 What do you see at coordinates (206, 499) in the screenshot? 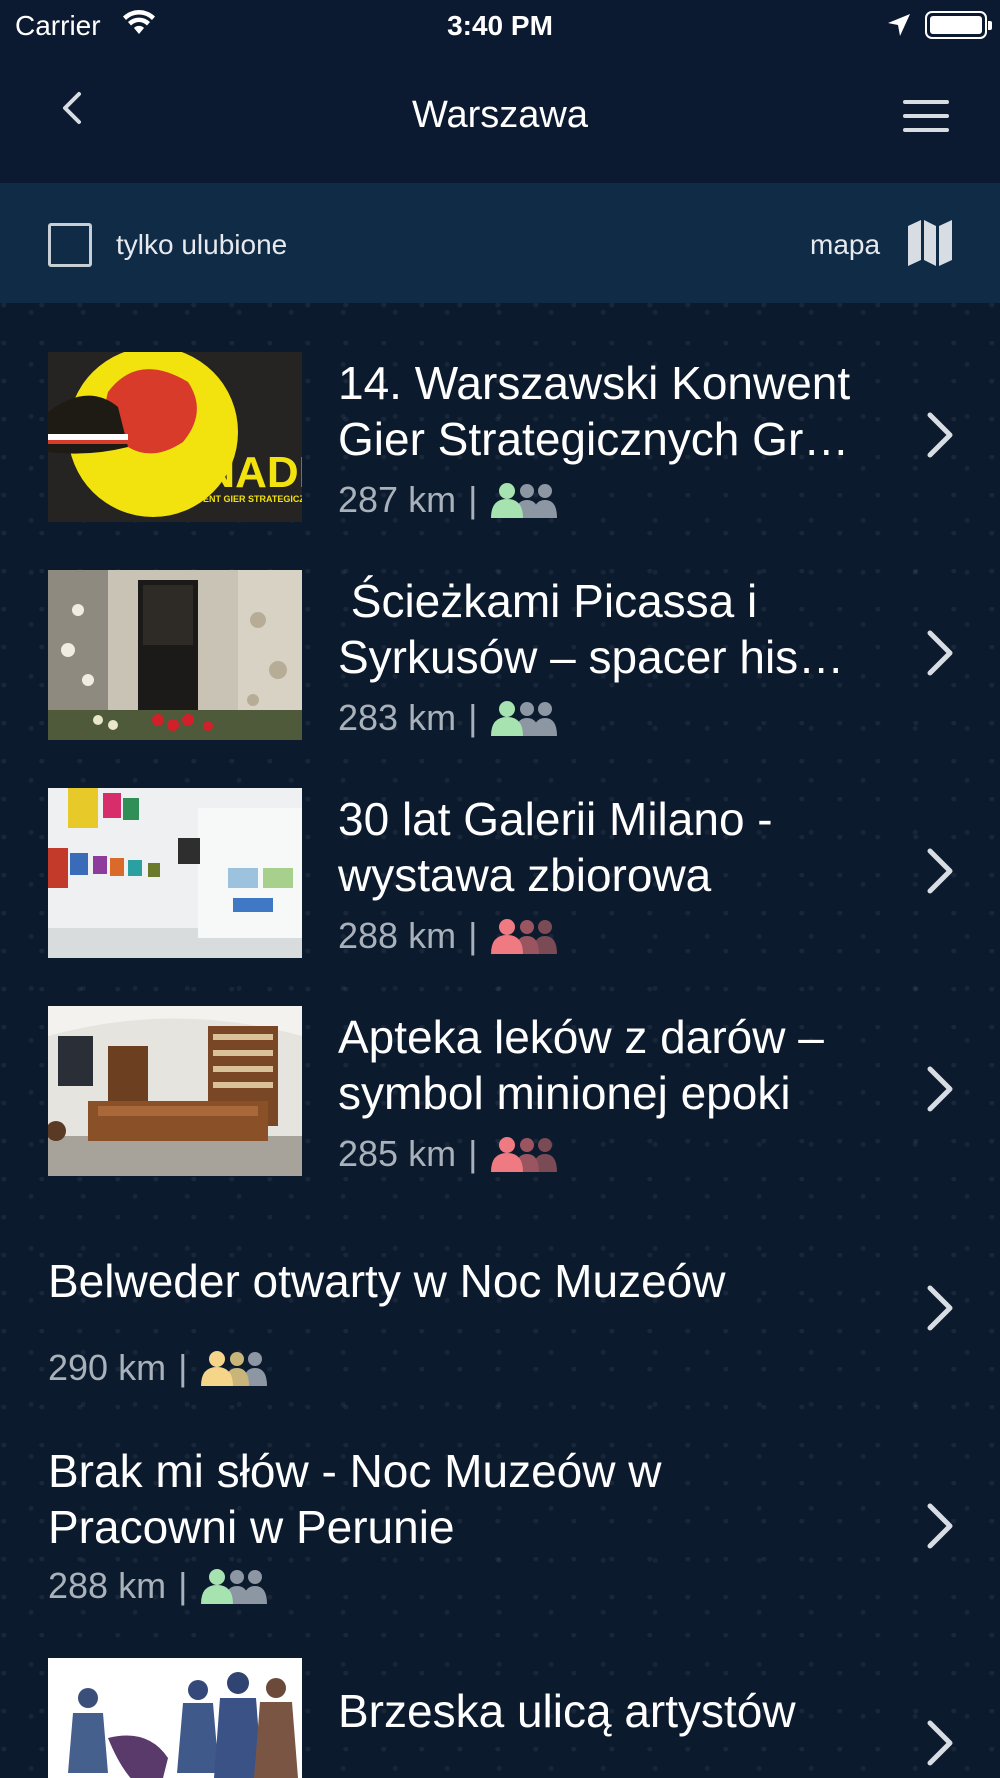
I see `logo-subtext: WARSZAWSKI KONWENT GIER STRATEGICZNYCH` at bounding box center [206, 499].